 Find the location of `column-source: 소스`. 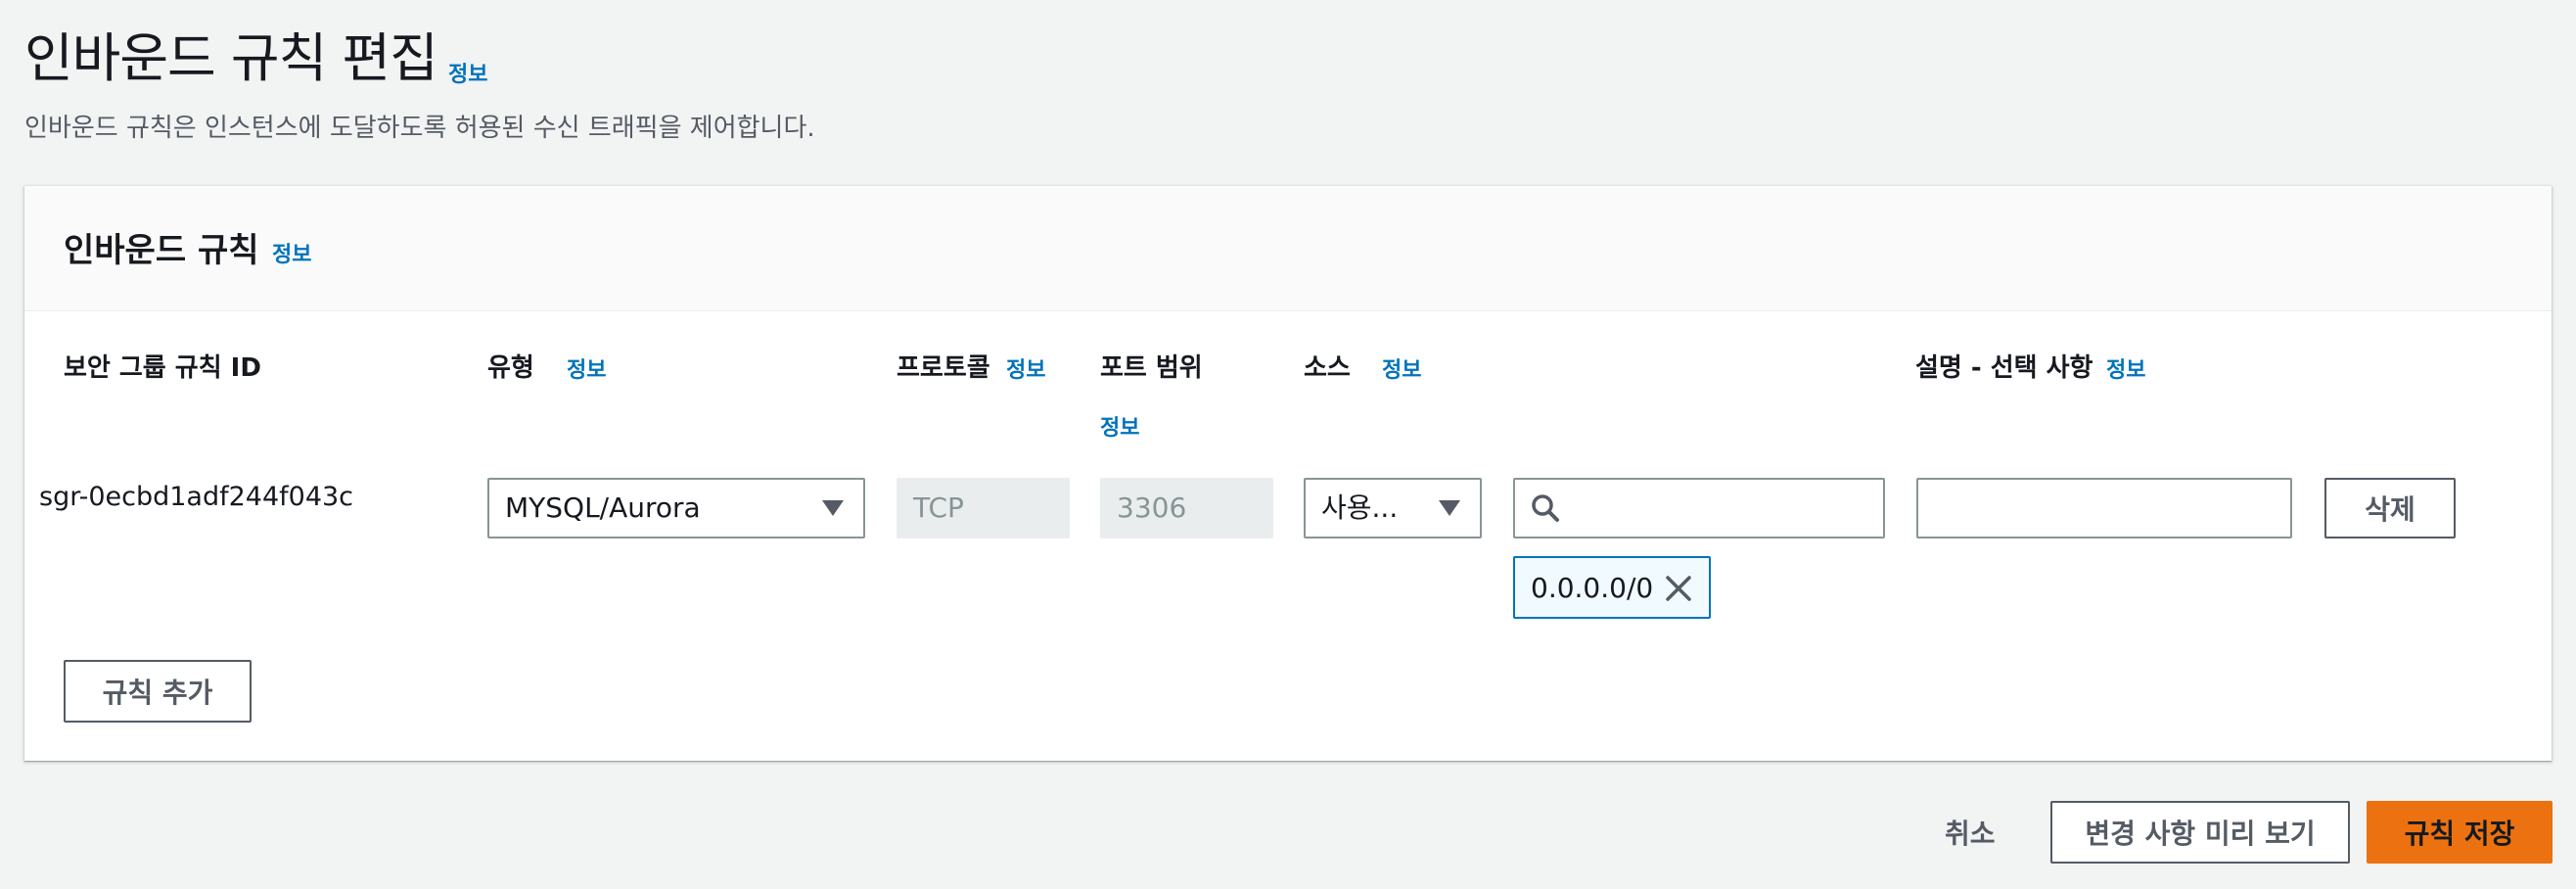

column-source: 소스 is located at coordinates (1327, 368).